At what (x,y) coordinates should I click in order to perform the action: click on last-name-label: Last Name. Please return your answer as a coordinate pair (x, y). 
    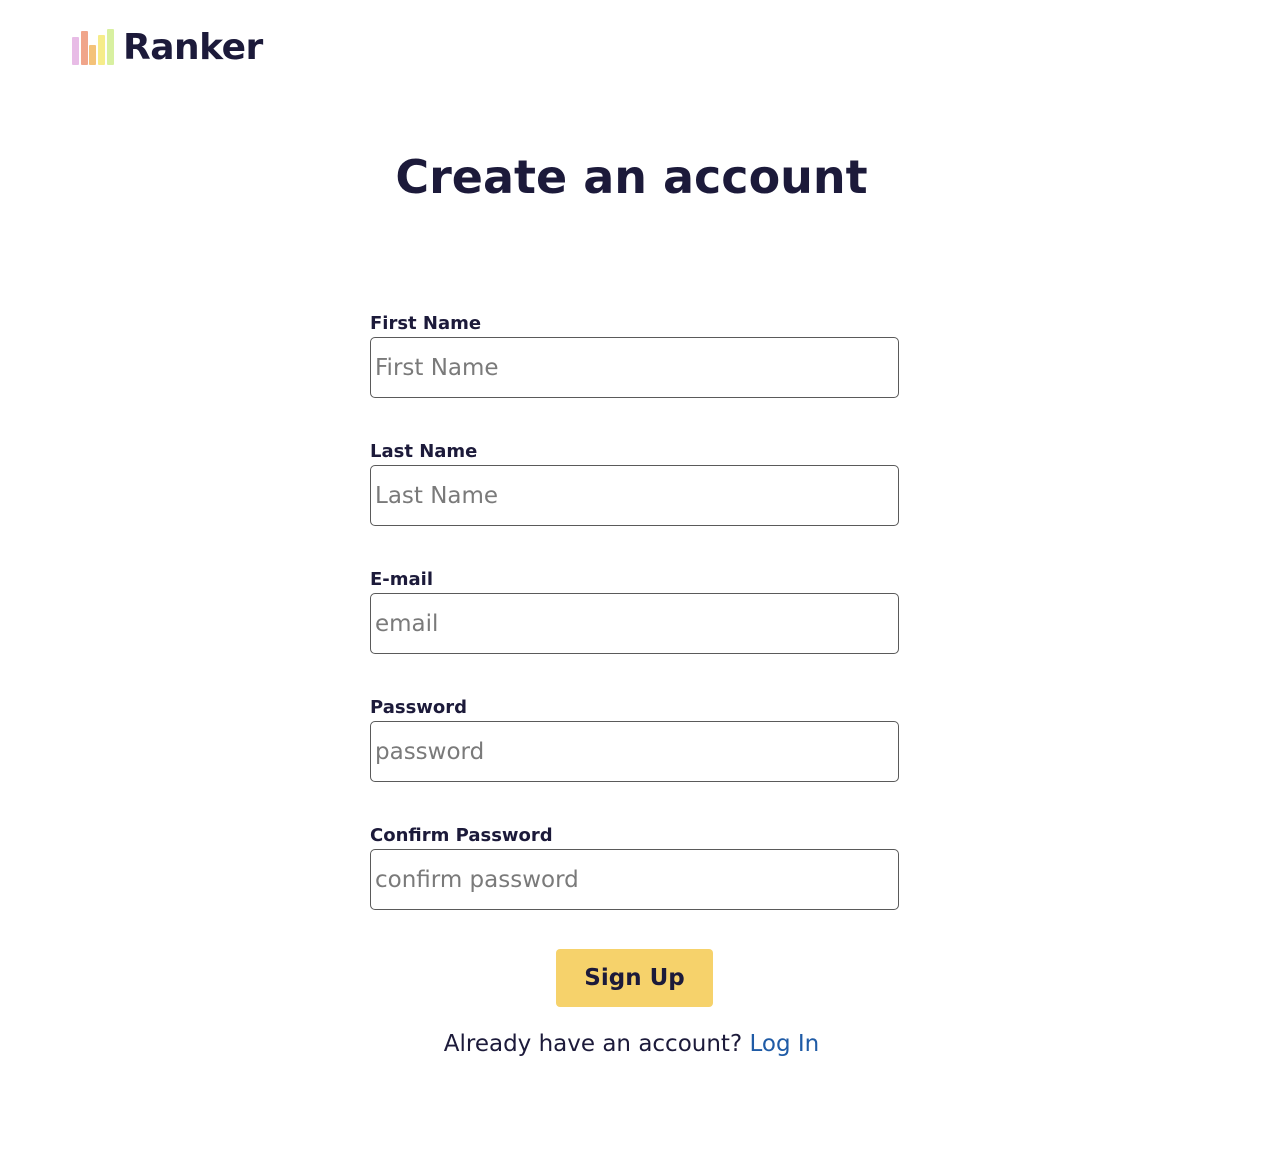
    Looking at the image, I should click on (424, 451).